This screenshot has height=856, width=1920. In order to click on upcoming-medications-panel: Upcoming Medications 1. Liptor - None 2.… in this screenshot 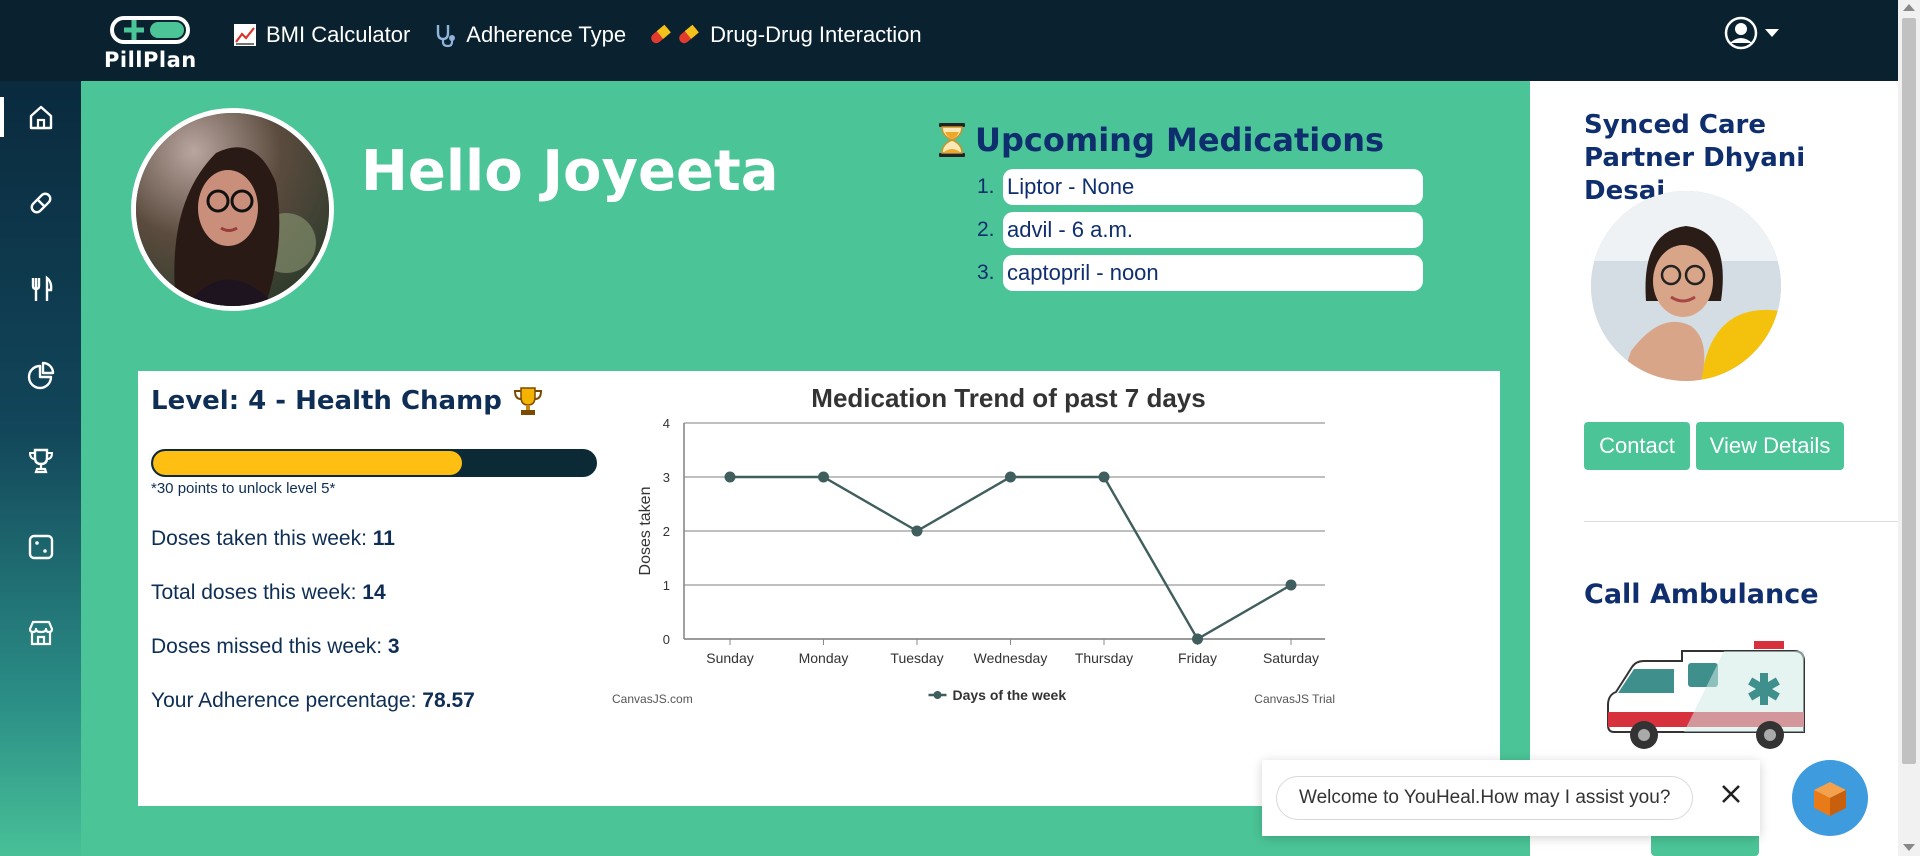, I will do `click(1187, 209)`.